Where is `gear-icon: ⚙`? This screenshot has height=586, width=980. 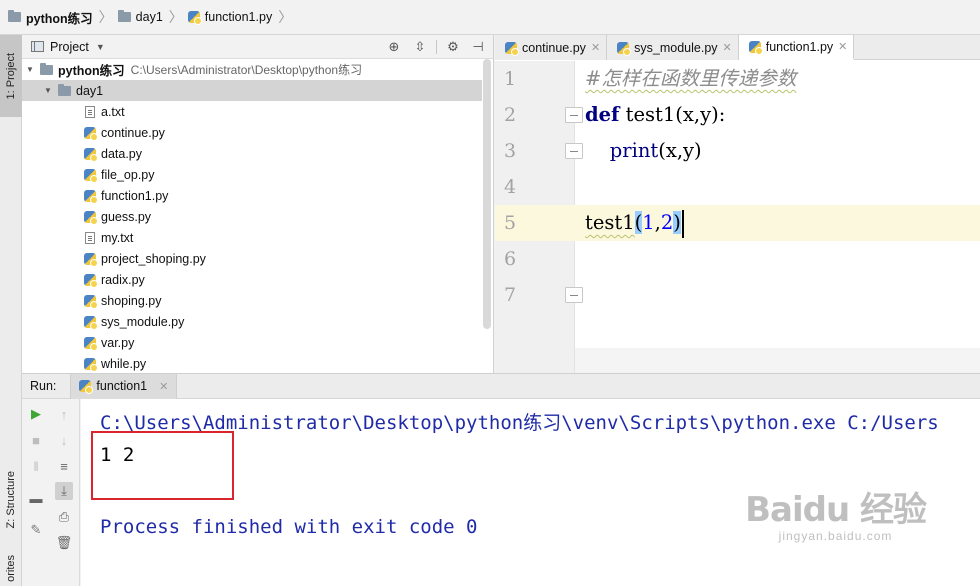 gear-icon: ⚙ is located at coordinates (453, 47).